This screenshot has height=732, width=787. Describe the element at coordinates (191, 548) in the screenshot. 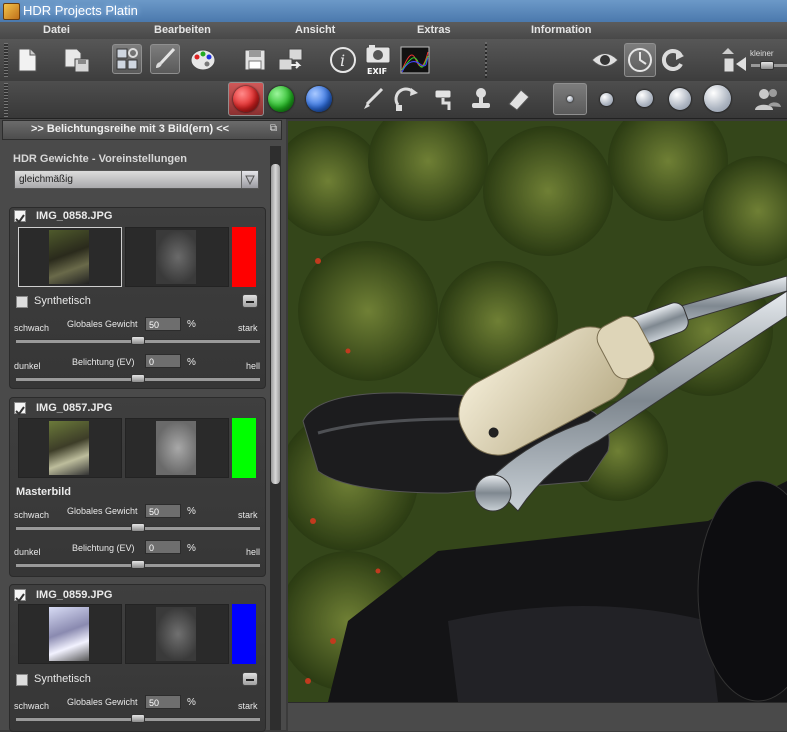

I see `image-2-exposure-unit: %` at that location.